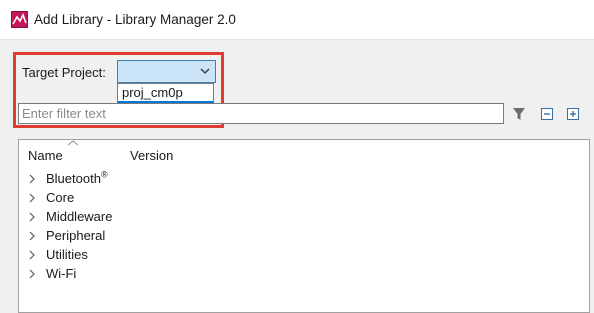 The width and height of the screenshot is (594, 313). Describe the element at coordinates (178, 236) in the screenshot. I see `tree-item-peripheral: Peripheral` at that location.